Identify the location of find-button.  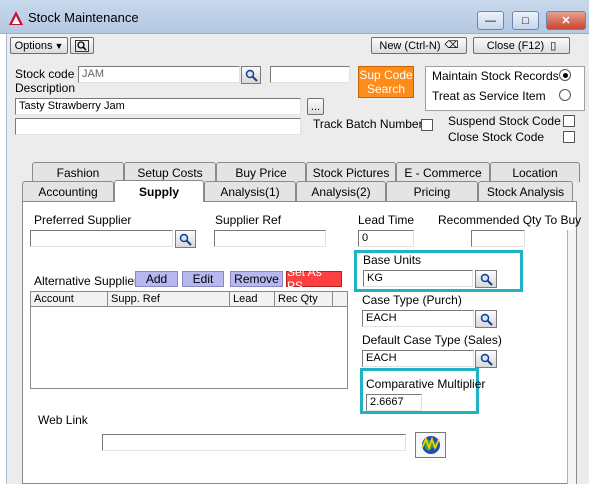
(82, 45).